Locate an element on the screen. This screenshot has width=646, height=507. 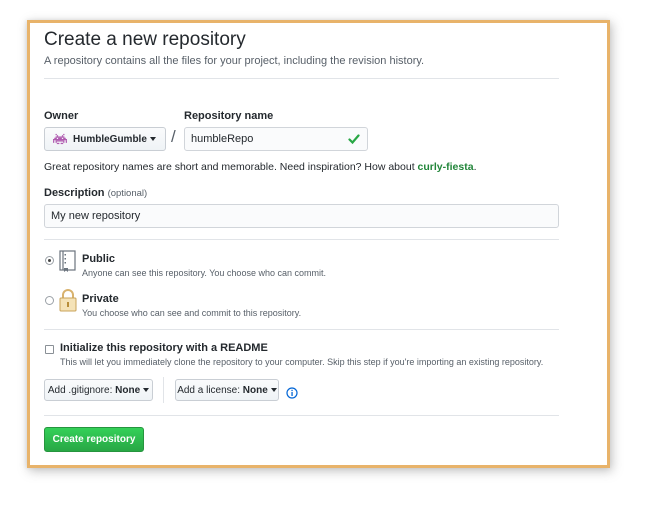
description-optional: (optional) is located at coordinates (127, 193).